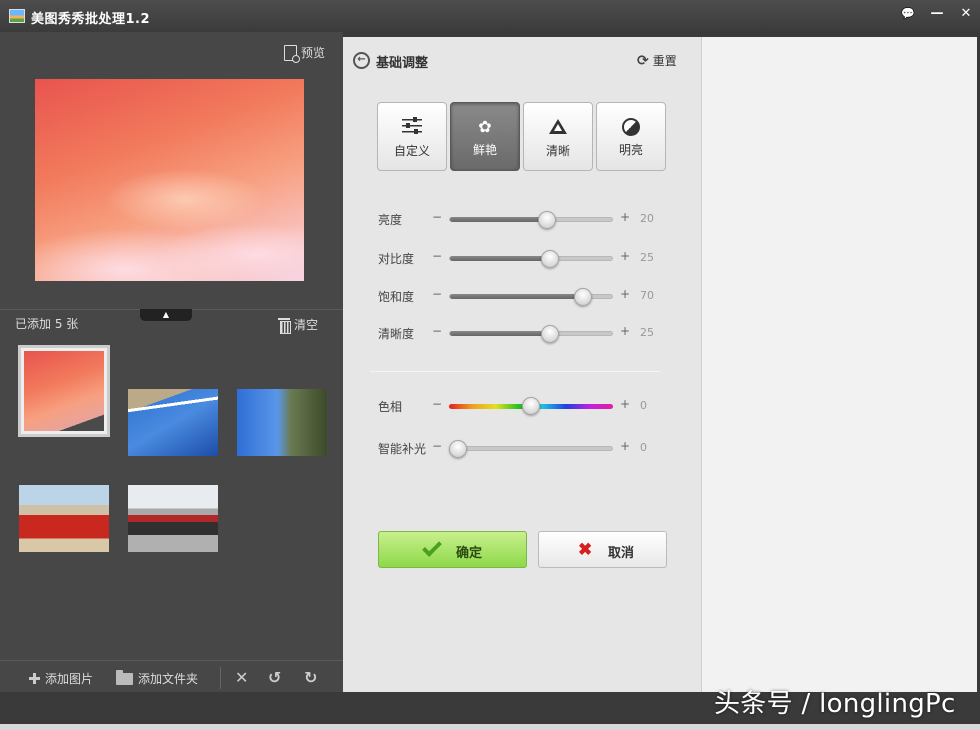  I want to click on taskbar-strip, so click(490, 727).